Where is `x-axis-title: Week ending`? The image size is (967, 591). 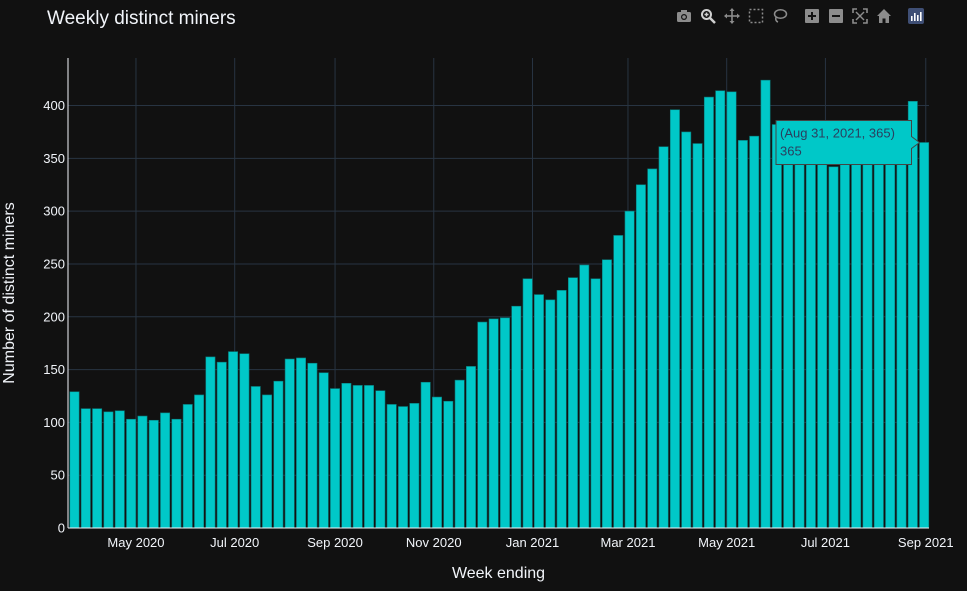 x-axis-title: Week ending is located at coordinates (498, 573).